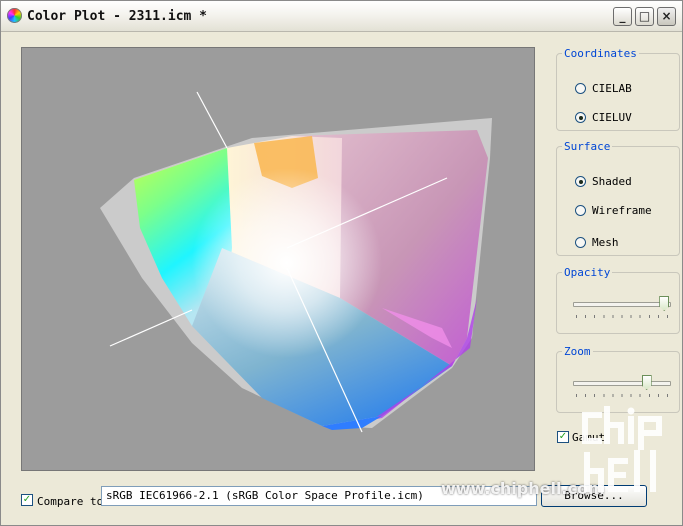 This screenshot has height=526, width=683. I want to click on opacity-group: Opacity, so click(618, 300).